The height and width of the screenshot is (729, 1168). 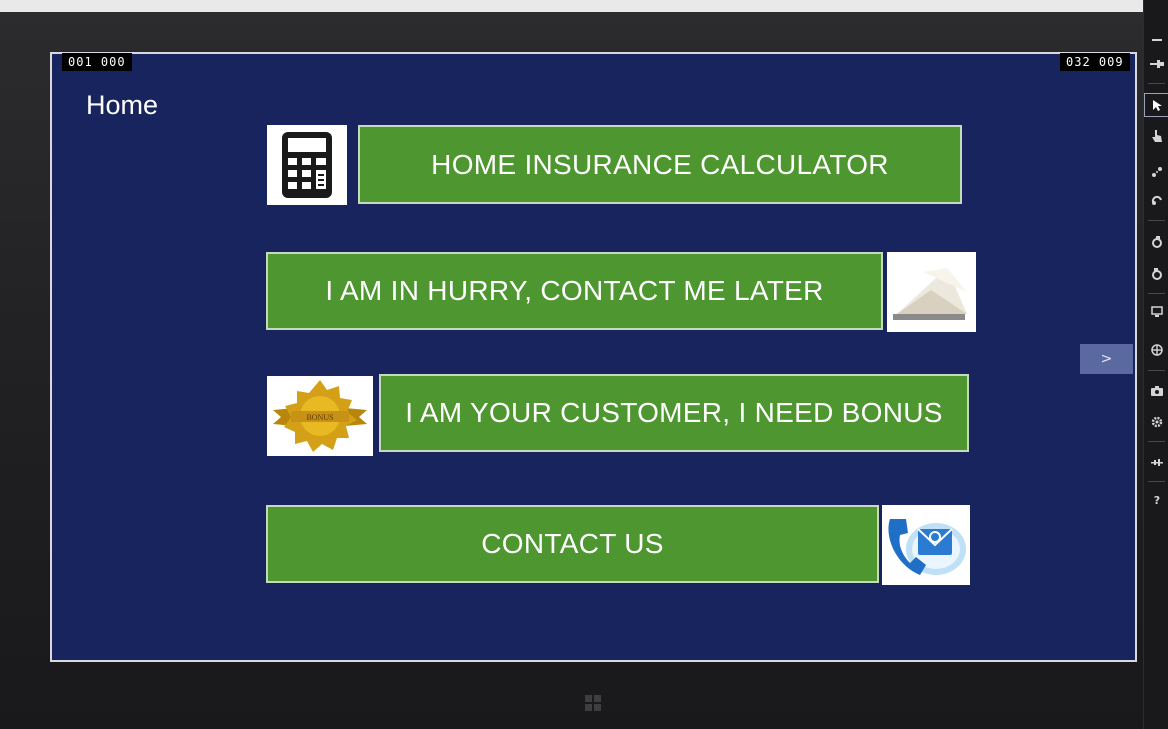 I want to click on simulator-toolbar: ?, so click(x=1155, y=364).